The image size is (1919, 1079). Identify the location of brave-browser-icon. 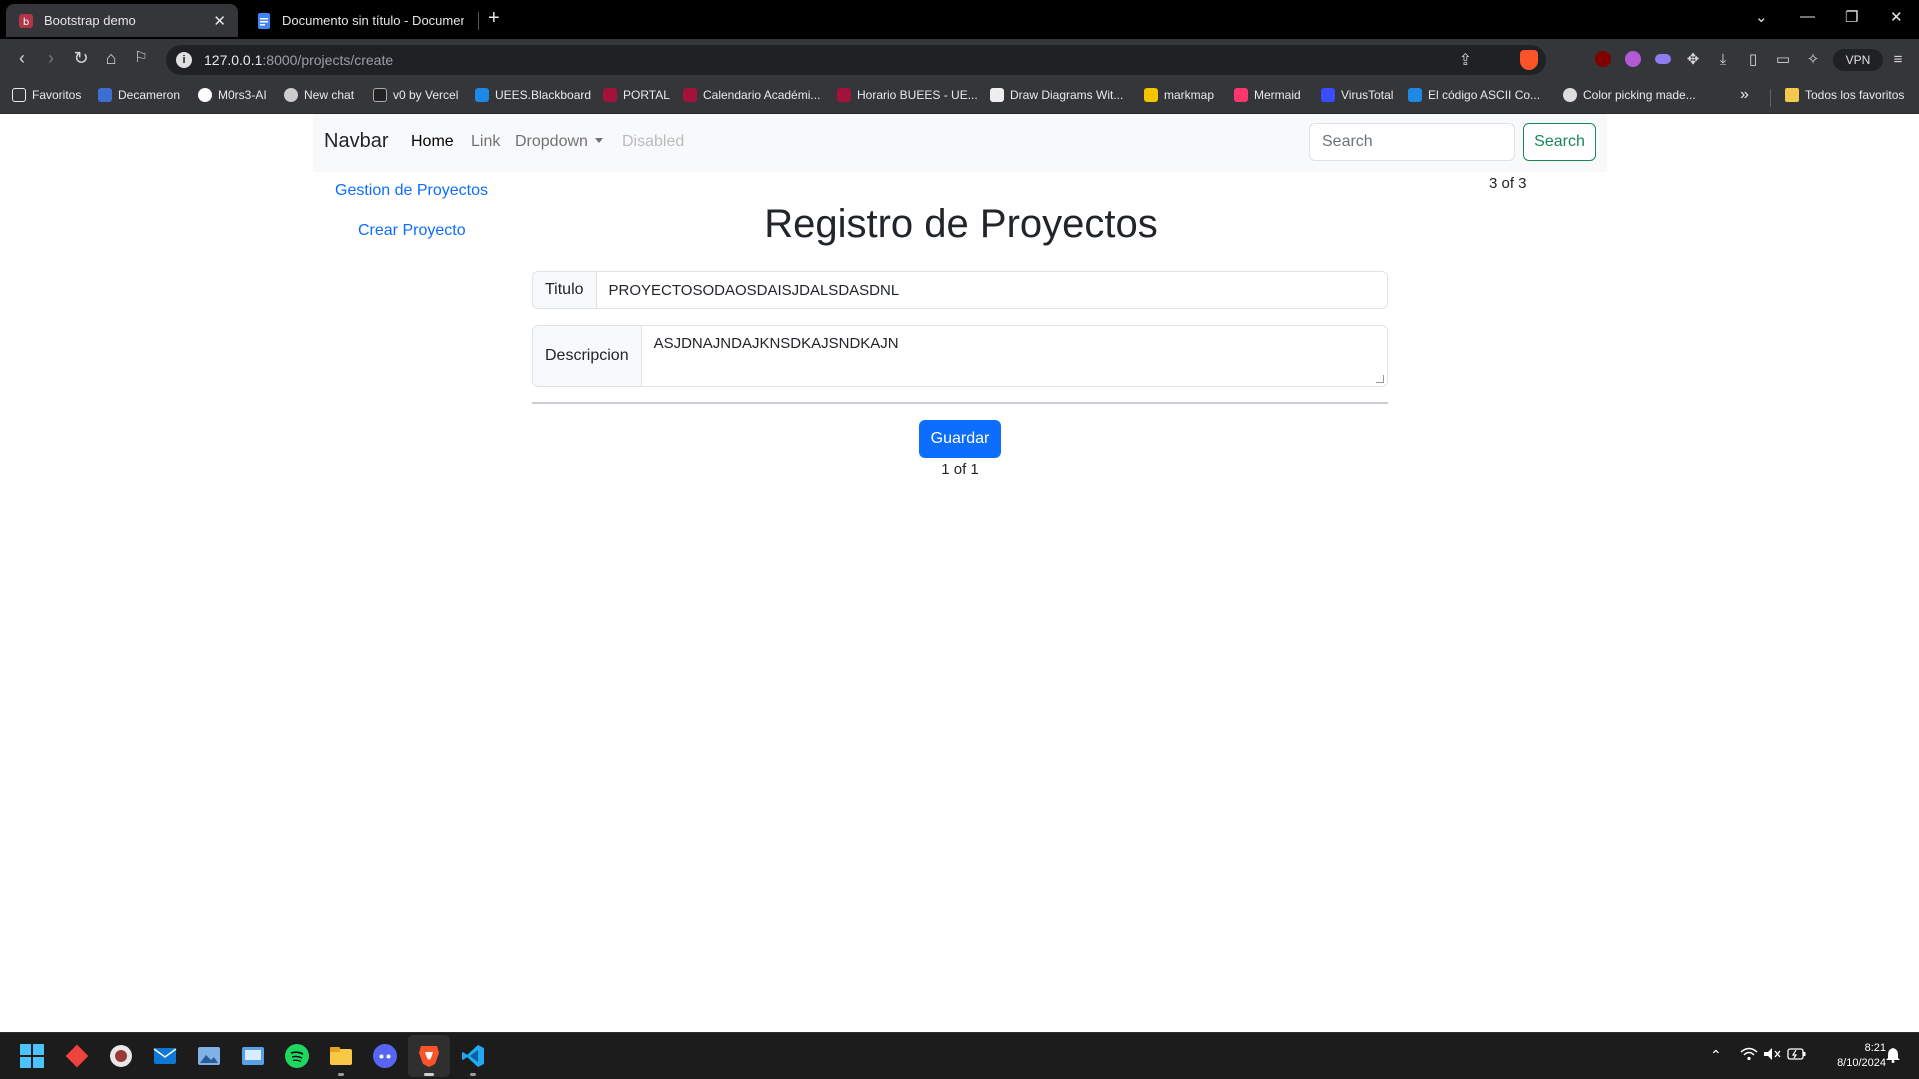
(429, 1056).